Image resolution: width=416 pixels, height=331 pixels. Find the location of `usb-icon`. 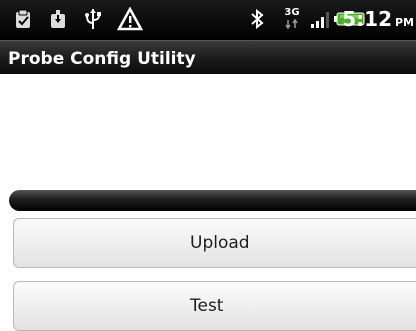

usb-icon is located at coordinates (93, 19).